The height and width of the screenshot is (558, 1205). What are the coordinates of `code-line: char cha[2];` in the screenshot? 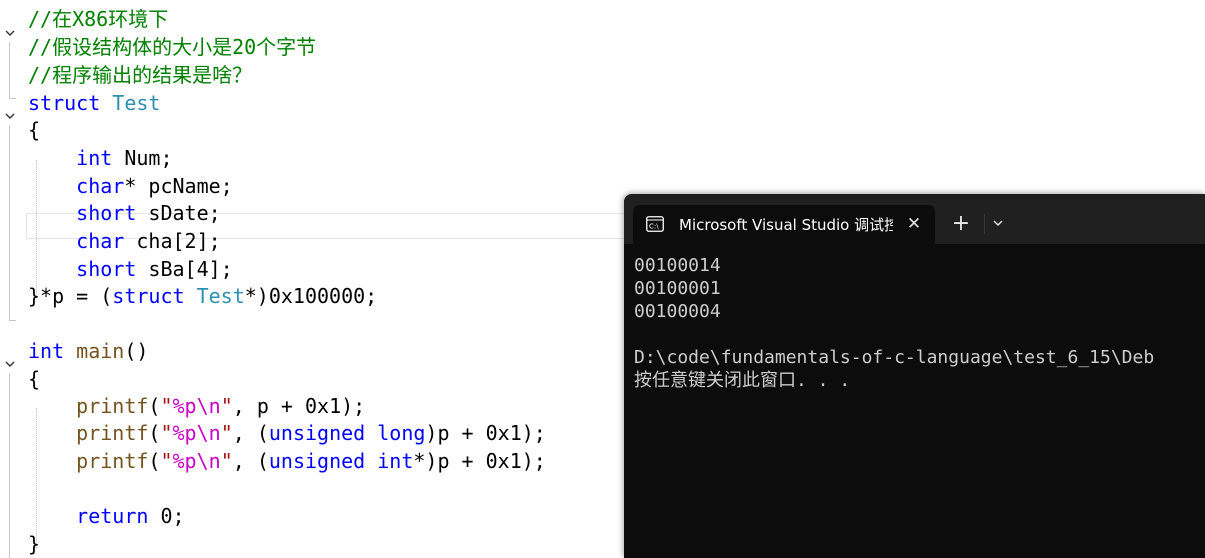 It's located at (124, 241).